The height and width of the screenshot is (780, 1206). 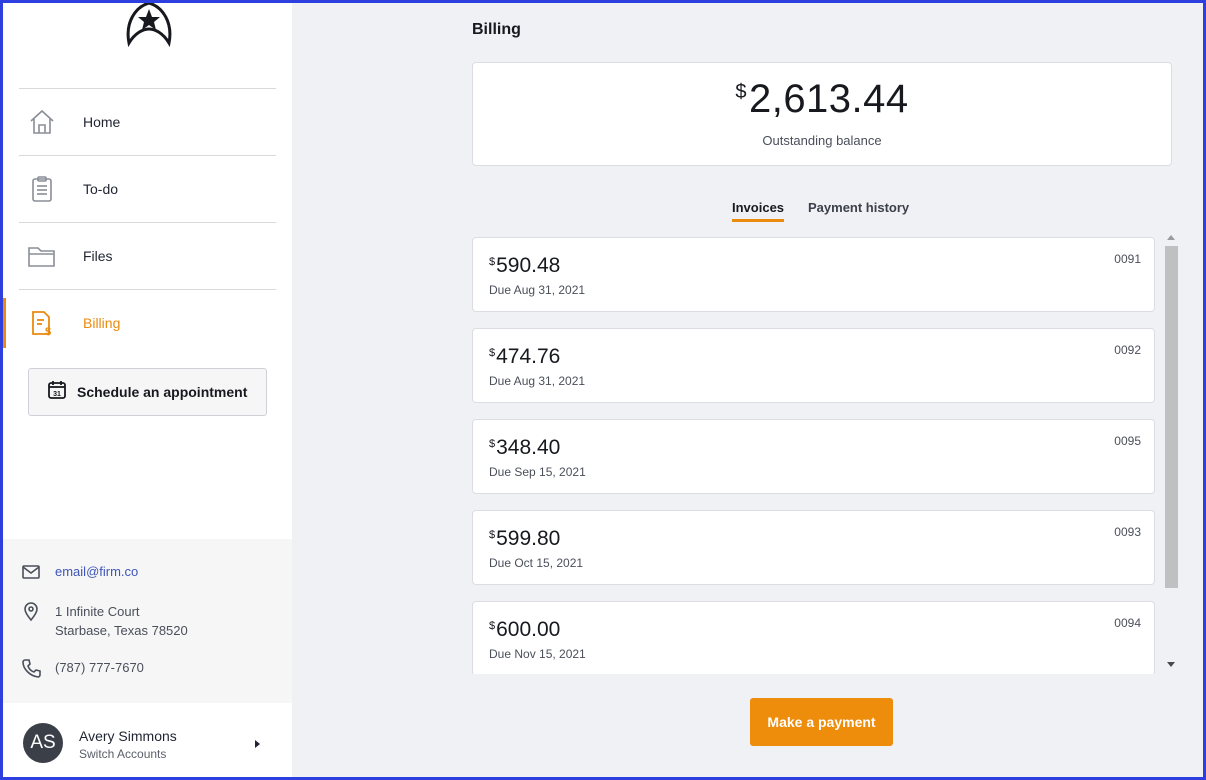 What do you see at coordinates (4, 323) in the screenshot?
I see `active-indicator` at bounding box center [4, 323].